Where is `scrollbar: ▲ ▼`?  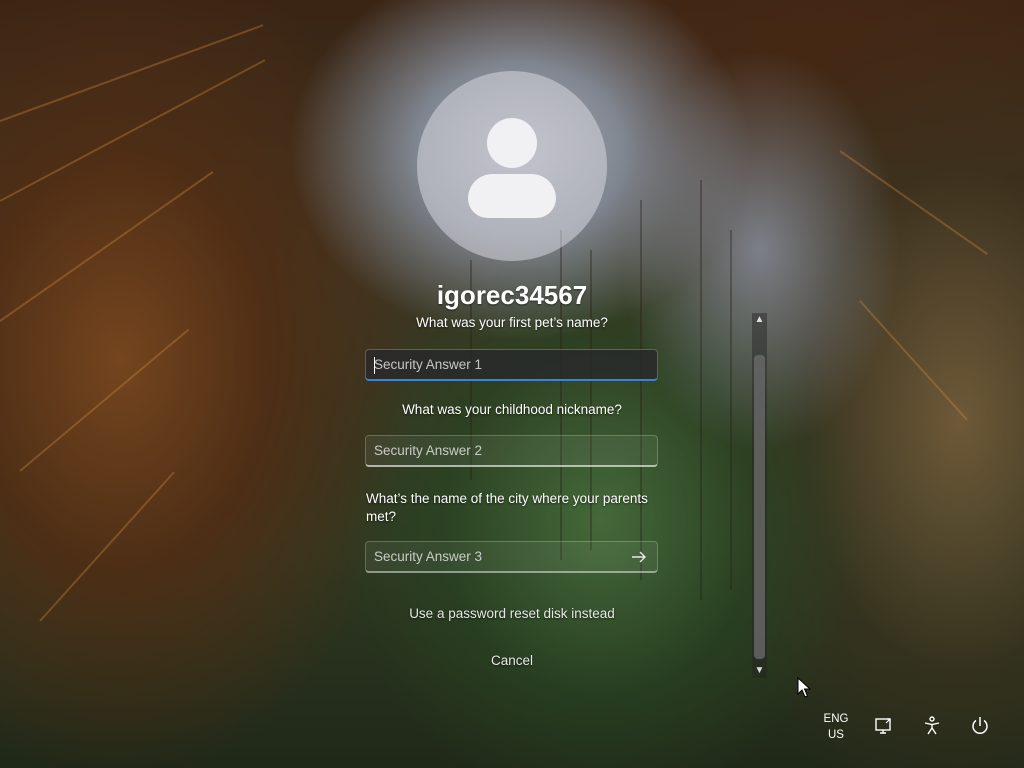 scrollbar: ▲ ▼ is located at coordinates (759, 495).